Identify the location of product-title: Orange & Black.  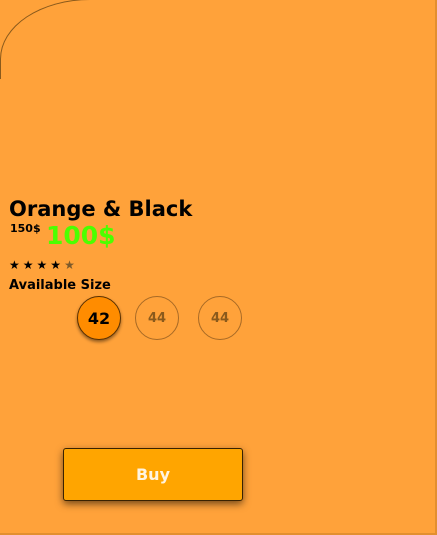
(101, 209).